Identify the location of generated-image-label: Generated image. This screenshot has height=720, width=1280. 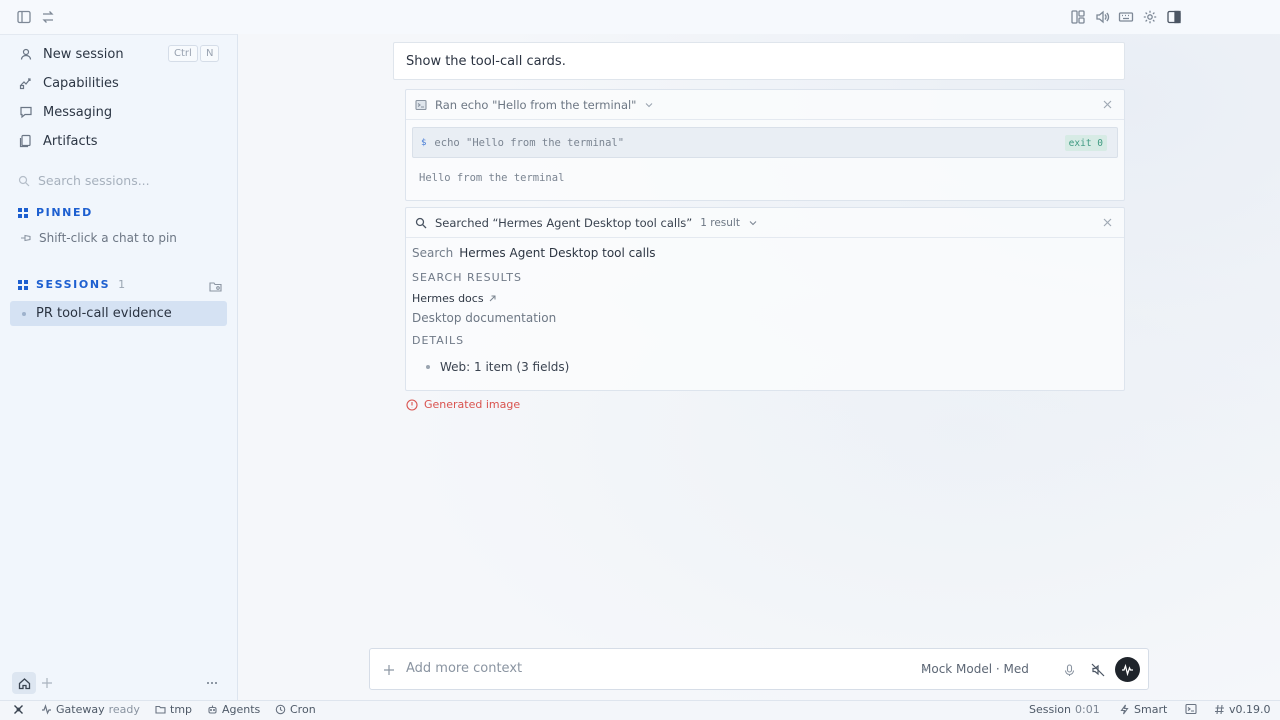
(472, 404).